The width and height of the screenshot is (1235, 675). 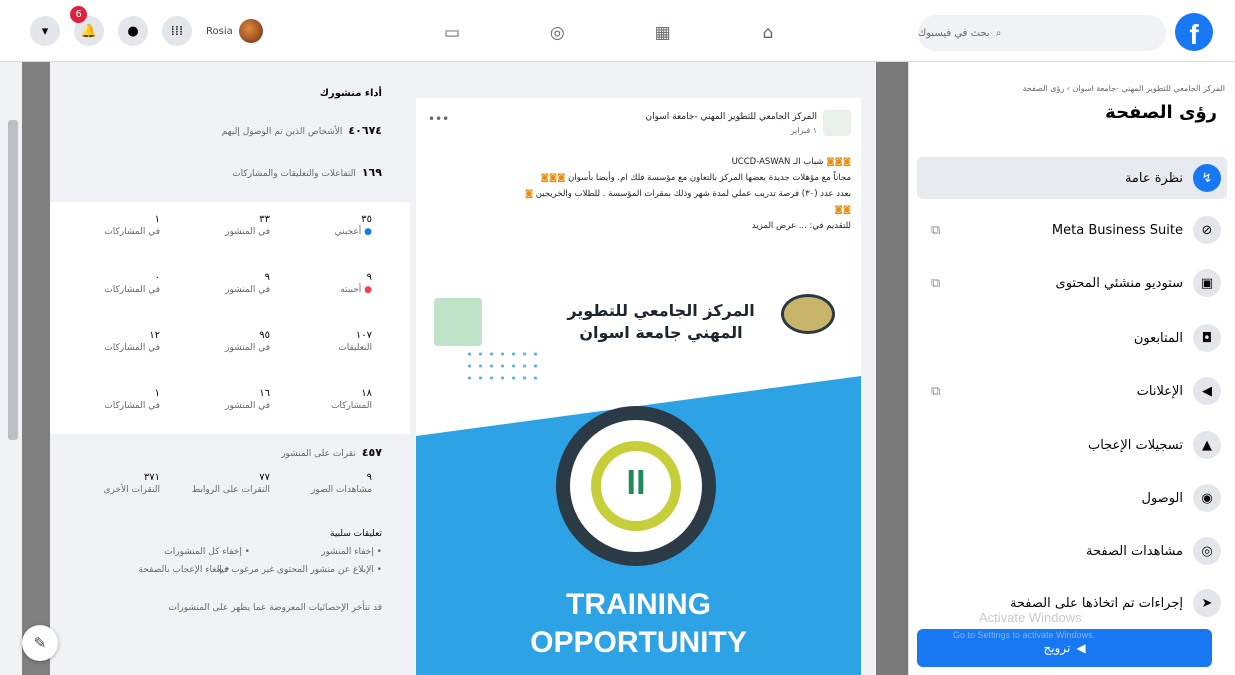 What do you see at coordinates (1207, 498) in the screenshot?
I see `reach-icon: ◉` at bounding box center [1207, 498].